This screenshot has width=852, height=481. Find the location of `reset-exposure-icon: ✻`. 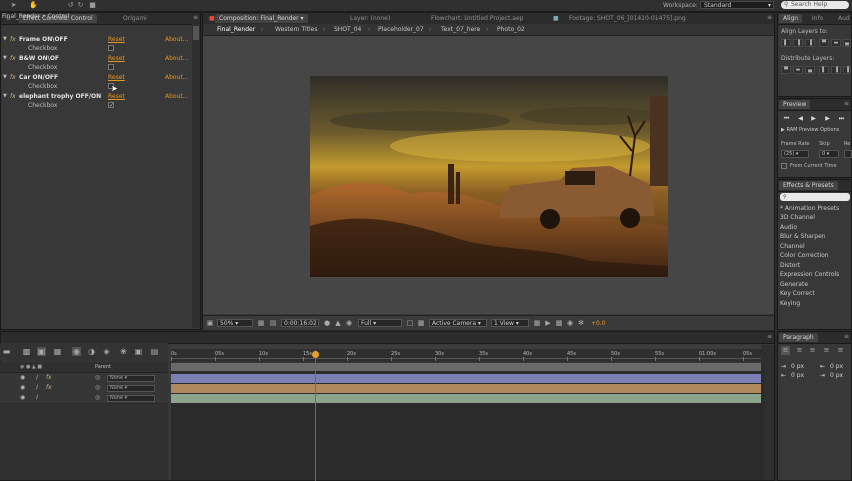

reset-exposure-icon: ✻ is located at coordinates (581, 323).